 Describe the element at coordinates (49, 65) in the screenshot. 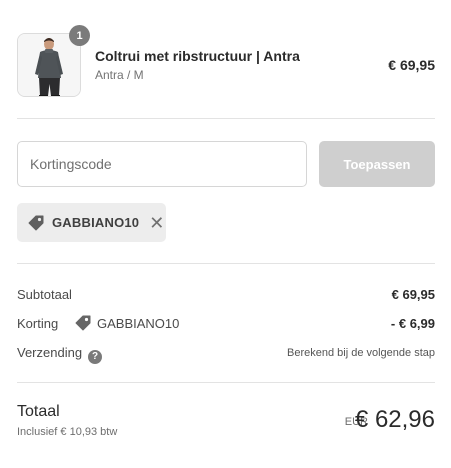

I see `product-image` at that location.